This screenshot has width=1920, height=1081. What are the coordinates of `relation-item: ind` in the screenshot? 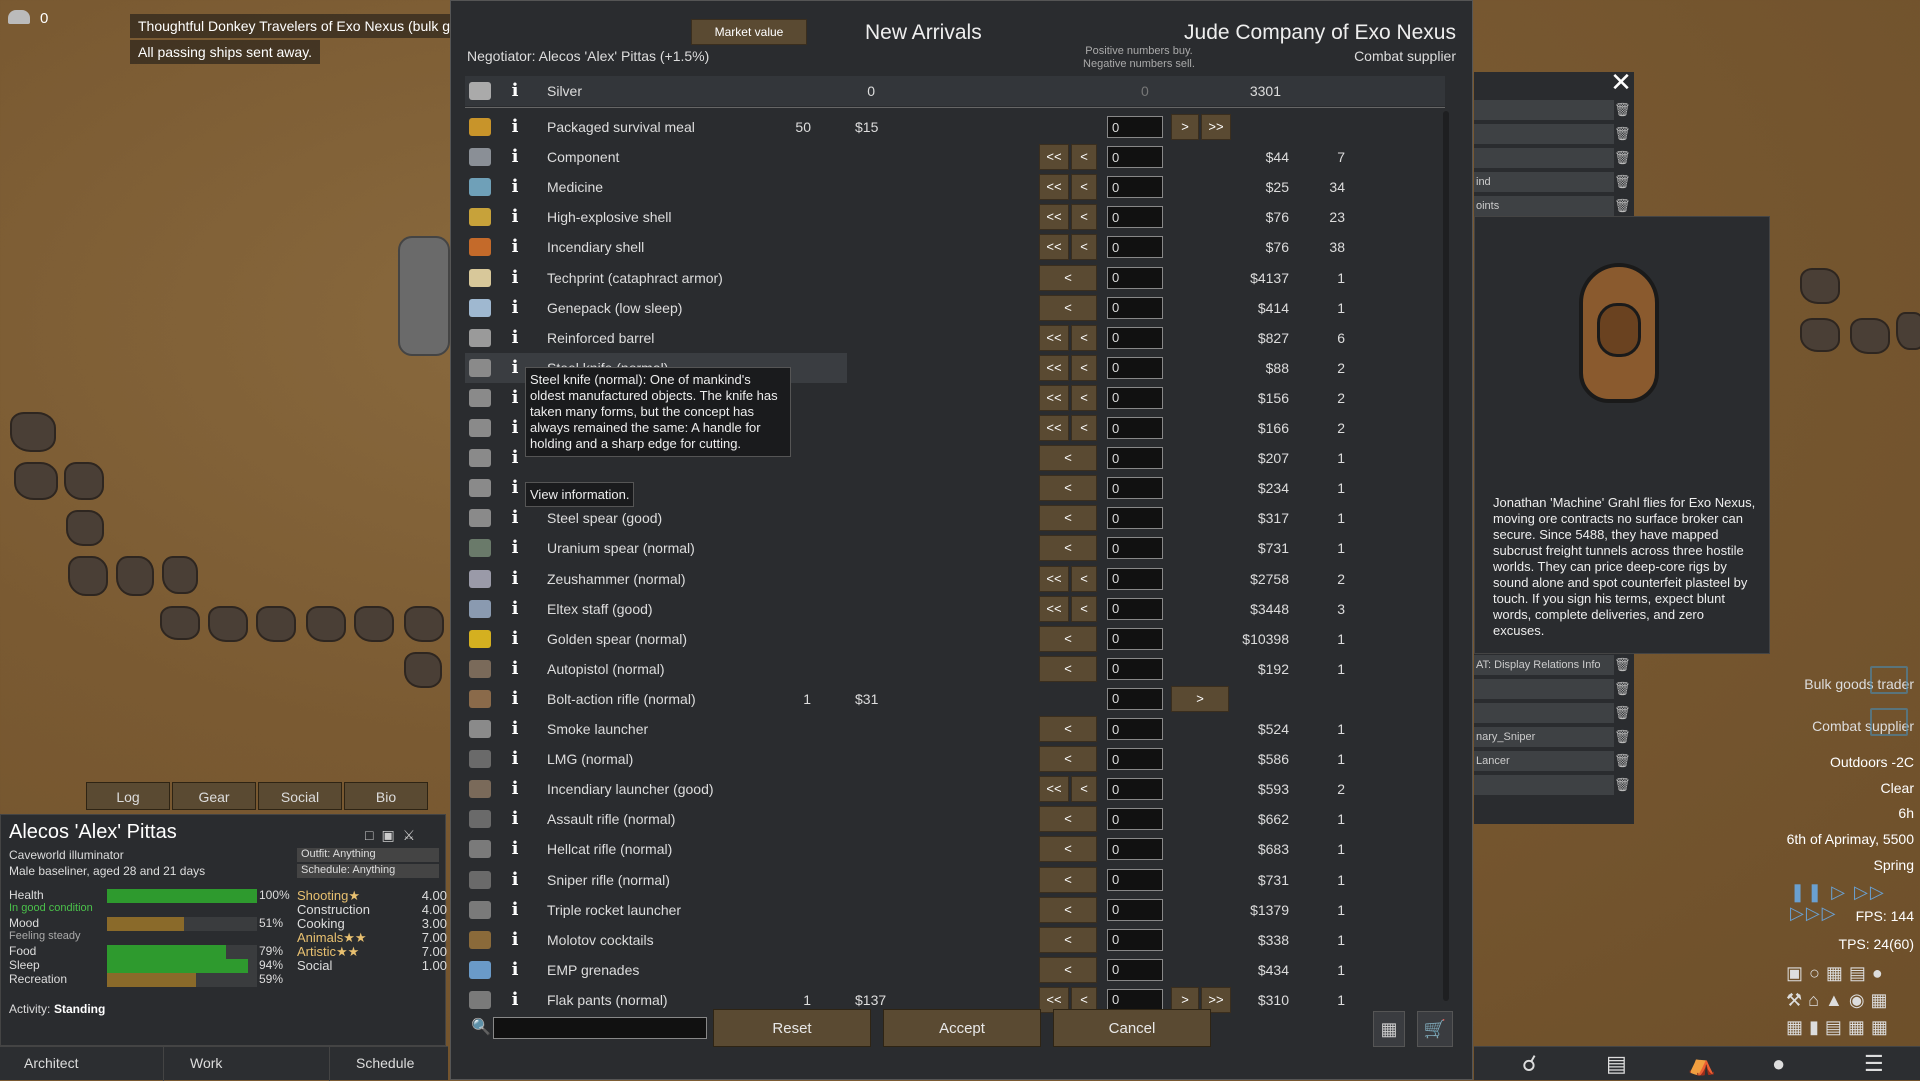 It's located at (1544, 182).